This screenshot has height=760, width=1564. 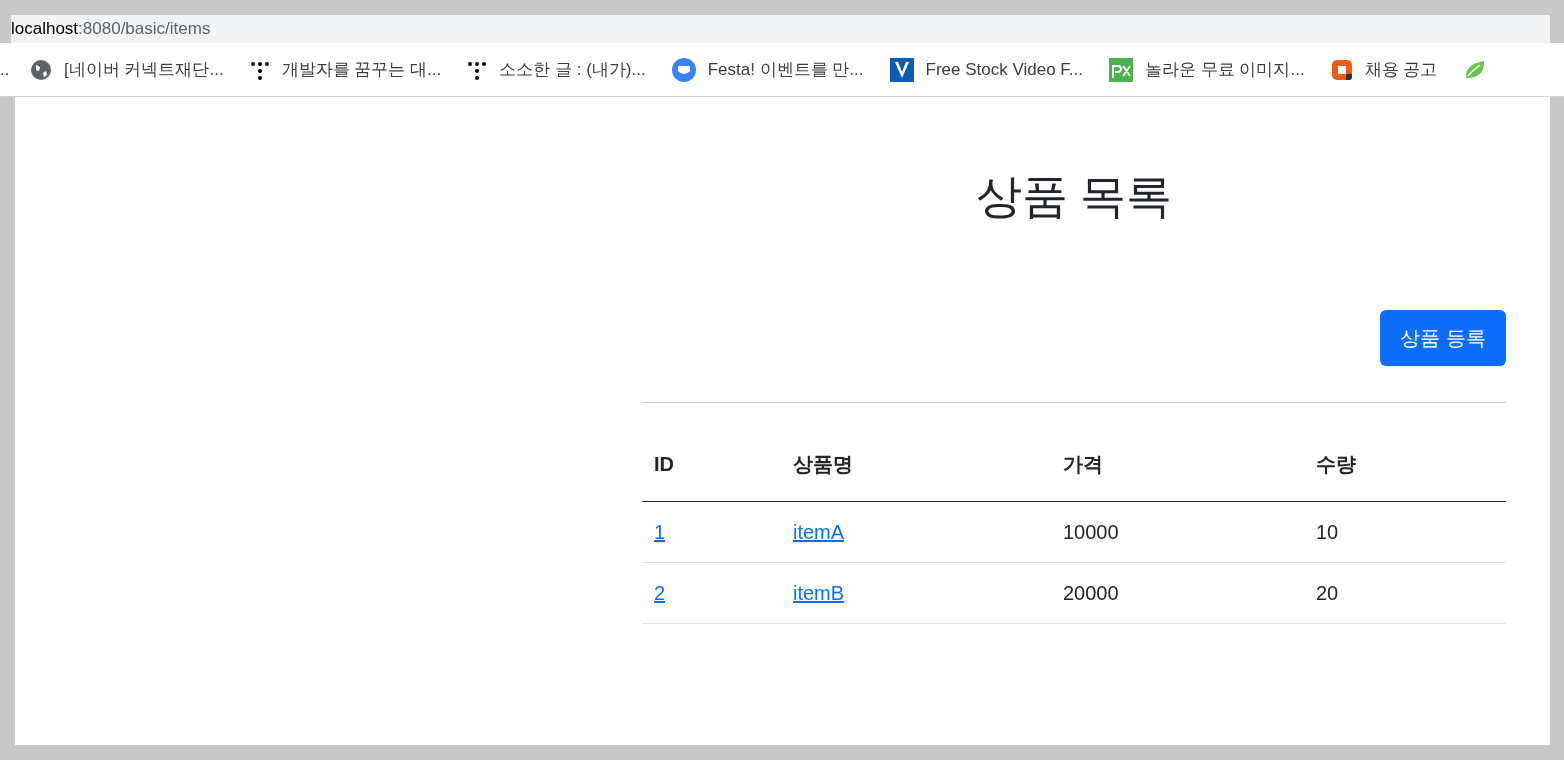 What do you see at coordinates (41, 69) in the screenshot?
I see `globe-icon` at bounding box center [41, 69].